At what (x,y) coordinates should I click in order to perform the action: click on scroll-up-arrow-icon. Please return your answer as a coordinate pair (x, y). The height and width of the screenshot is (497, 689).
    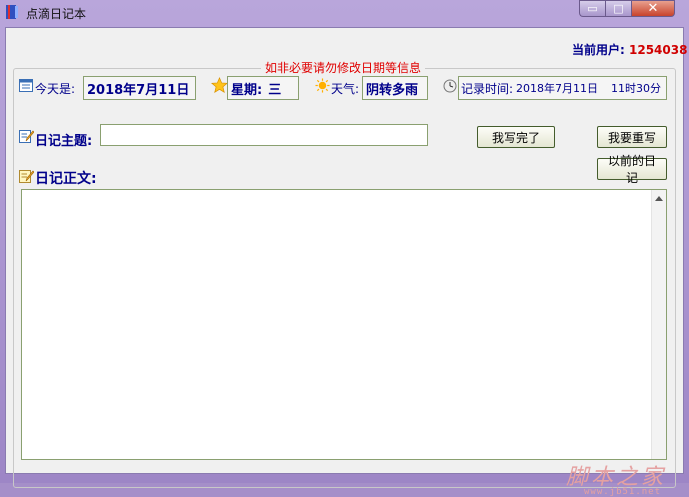
    Looking at the image, I should click on (659, 198).